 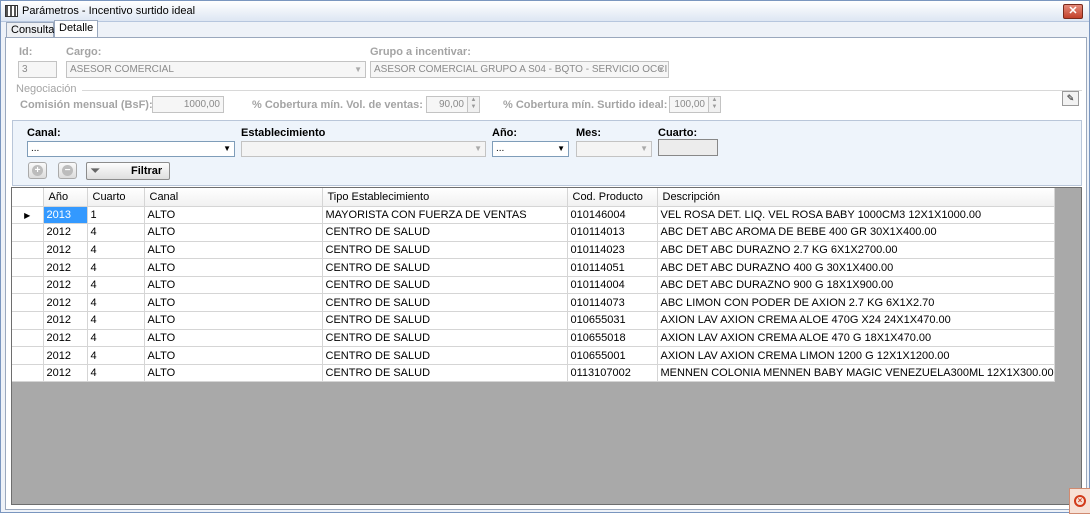 I want to click on id-field: 3, so click(x=37, y=69).